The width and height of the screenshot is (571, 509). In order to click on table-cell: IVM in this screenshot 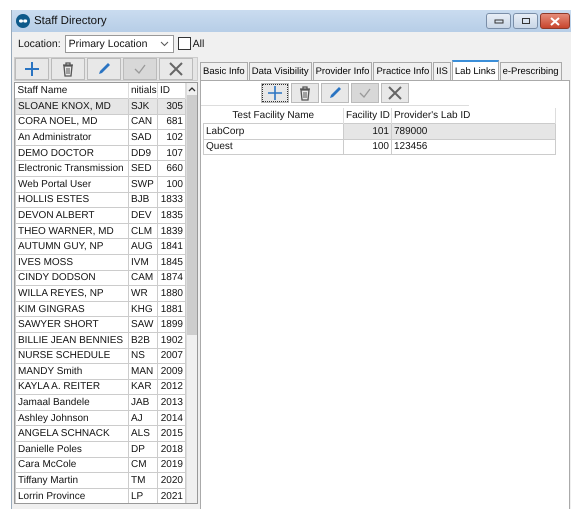, I will do `click(143, 262)`.